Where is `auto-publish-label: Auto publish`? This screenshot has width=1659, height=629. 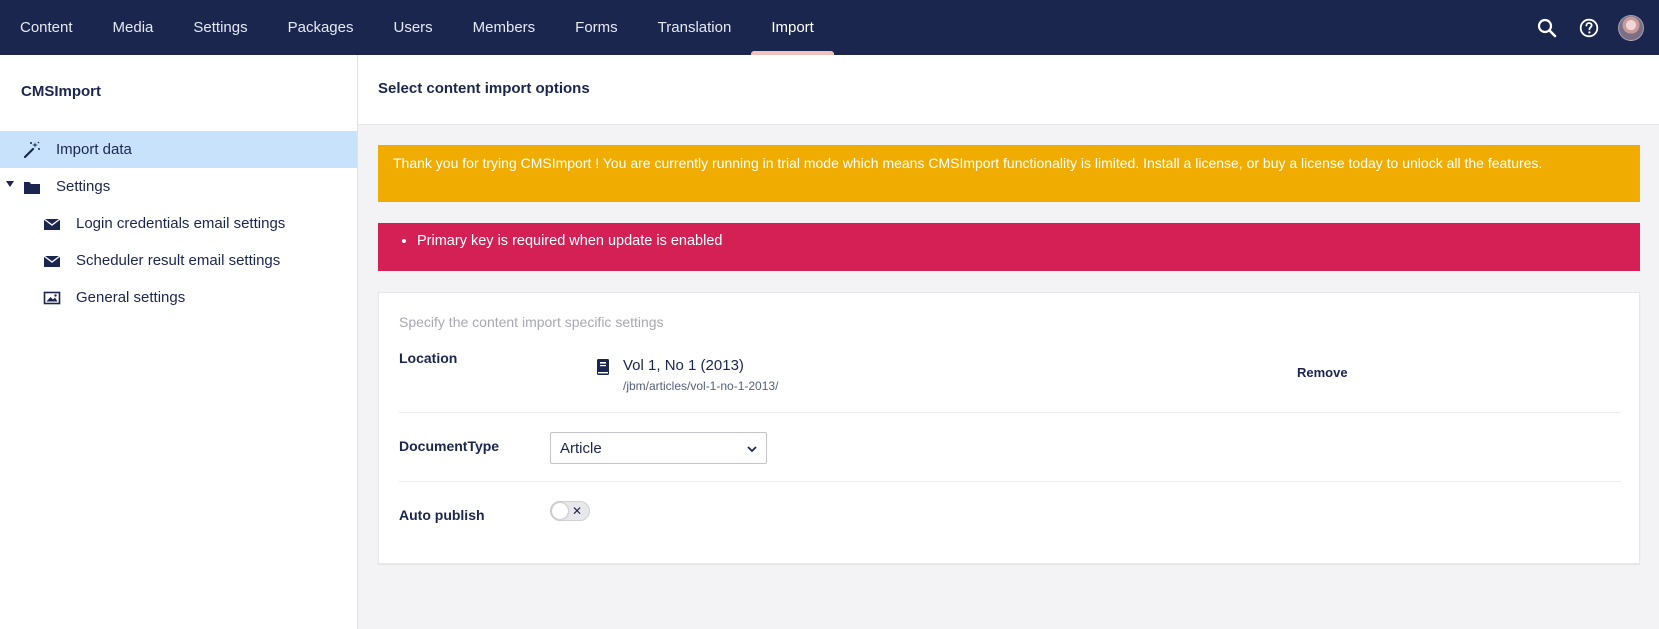
auto-publish-label: Auto publish is located at coordinates (442, 515).